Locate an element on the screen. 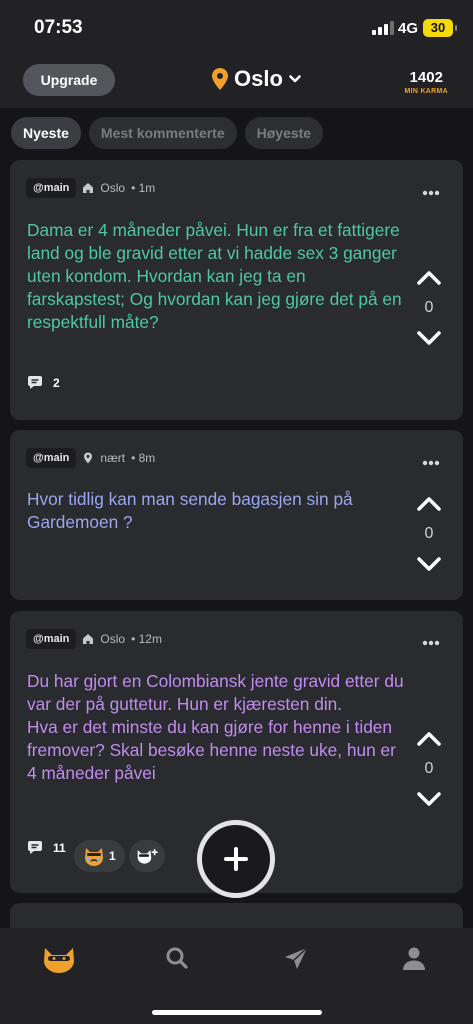  comment-count-value: 2 is located at coordinates (56, 382).